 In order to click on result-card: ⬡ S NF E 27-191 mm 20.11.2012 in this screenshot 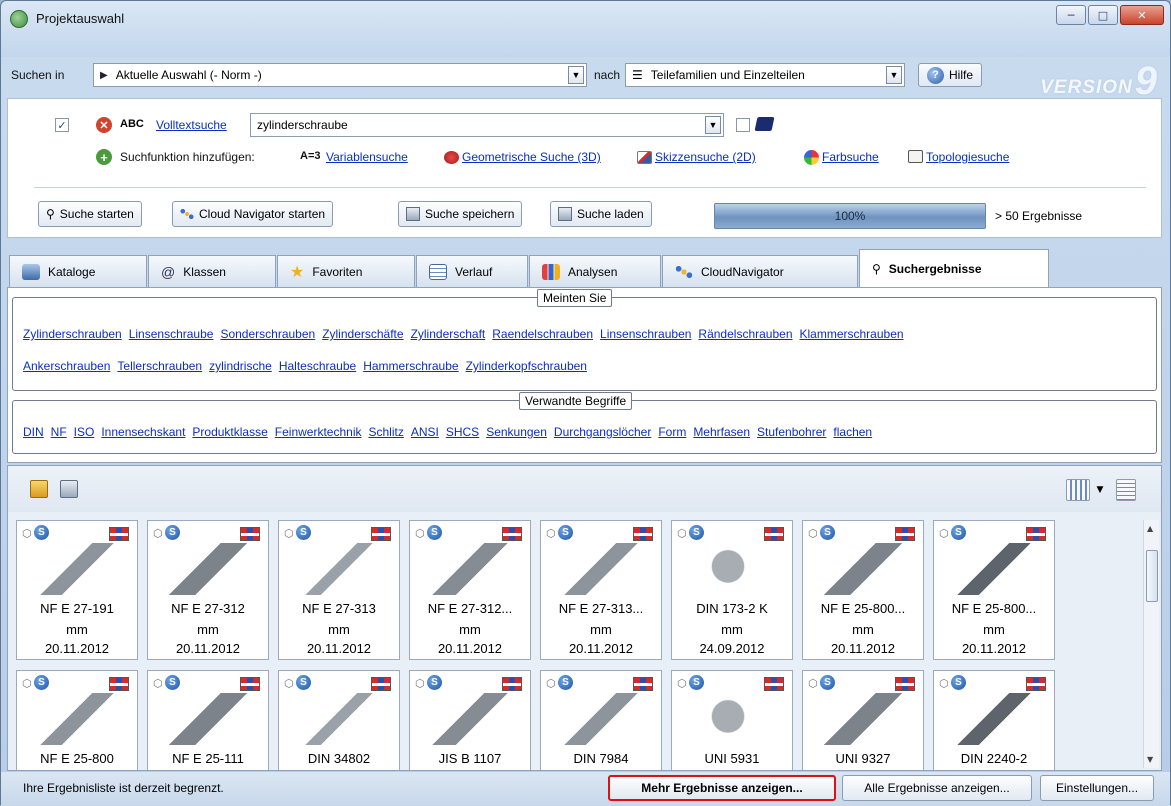, I will do `click(77, 590)`.